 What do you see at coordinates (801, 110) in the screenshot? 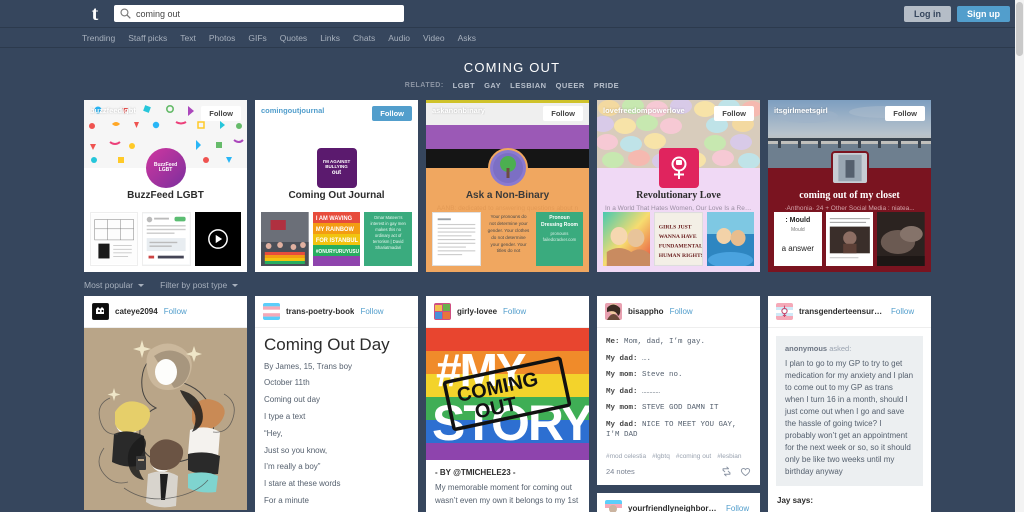
I see `blog-username: itsgirlmeetsgirl` at bounding box center [801, 110].